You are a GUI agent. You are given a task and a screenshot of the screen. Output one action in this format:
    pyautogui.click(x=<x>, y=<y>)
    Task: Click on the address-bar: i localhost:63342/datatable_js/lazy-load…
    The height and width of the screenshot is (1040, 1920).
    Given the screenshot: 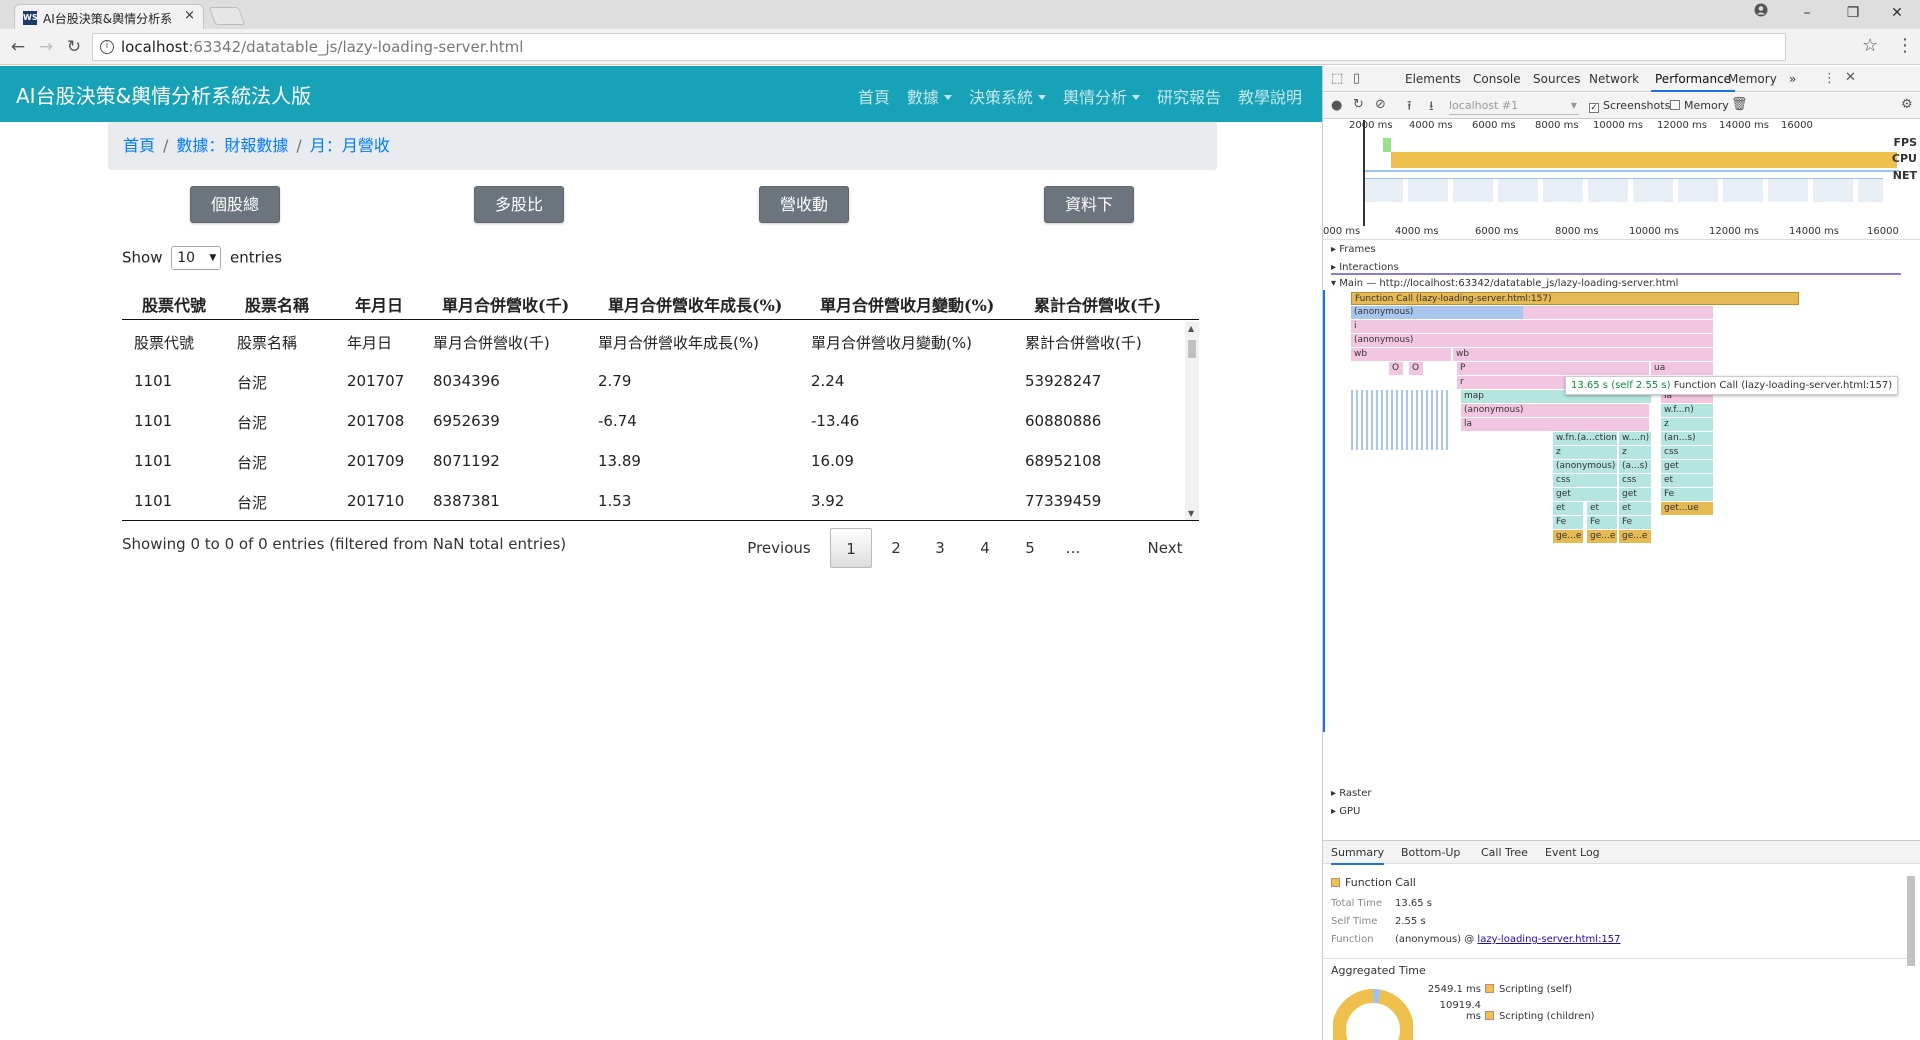 What is the action you would take?
    pyautogui.click(x=939, y=47)
    